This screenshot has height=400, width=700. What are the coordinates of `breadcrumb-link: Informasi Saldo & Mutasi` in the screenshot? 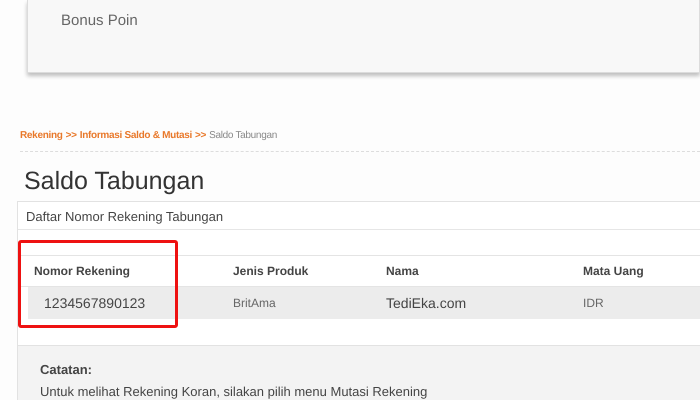 It's located at (136, 135).